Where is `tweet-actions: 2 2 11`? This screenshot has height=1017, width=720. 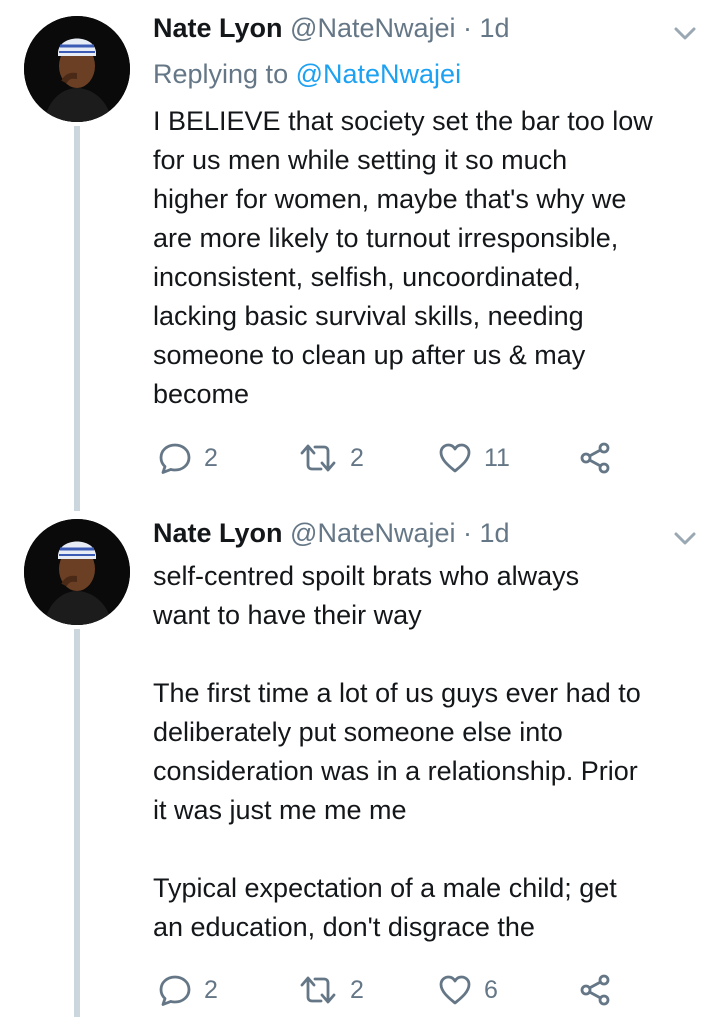
tweet-actions: 2 2 11 is located at coordinates (413, 458).